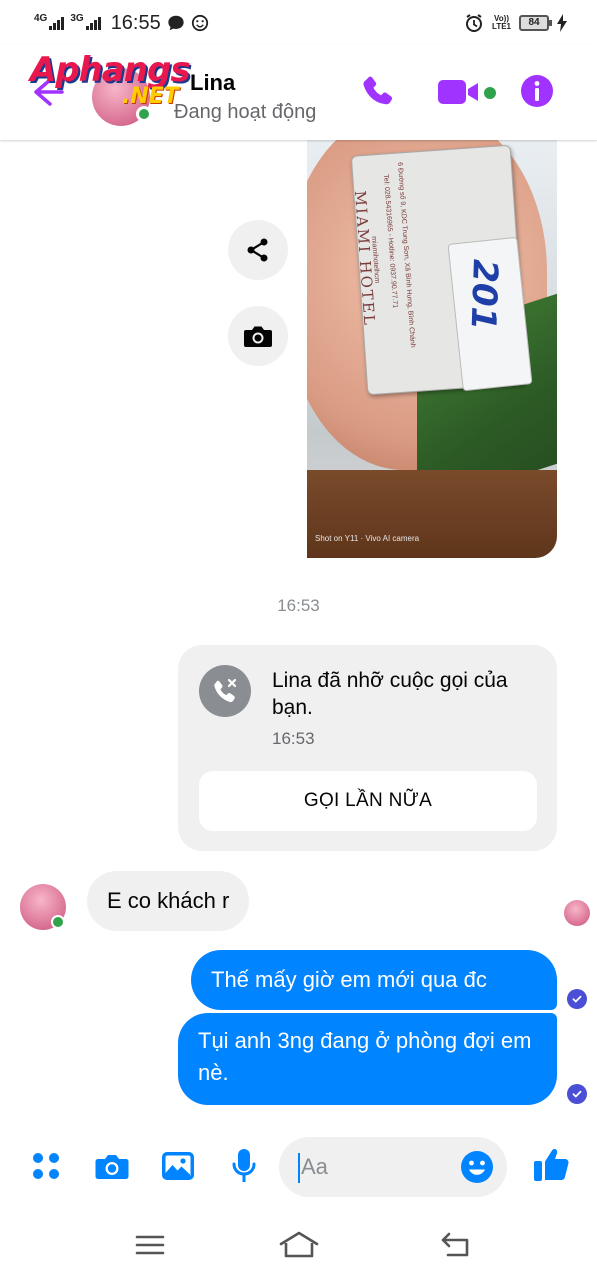 Image resolution: width=597 pixels, height=1280 pixels. I want to click on thumbs-up-icon, so click(552, 1164).